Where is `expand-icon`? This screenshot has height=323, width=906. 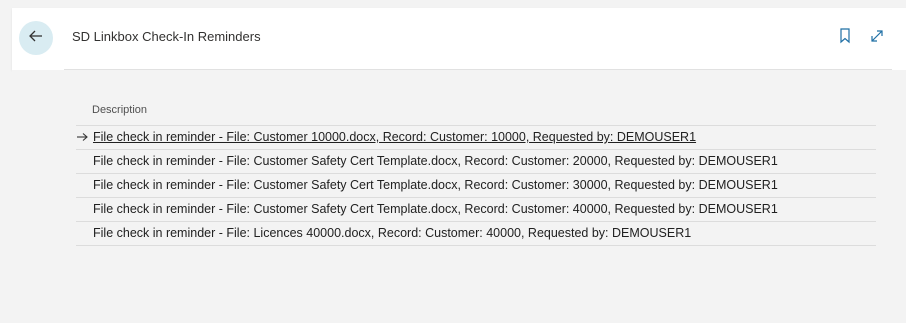 expand-icon is located at coordinates (877, 38).